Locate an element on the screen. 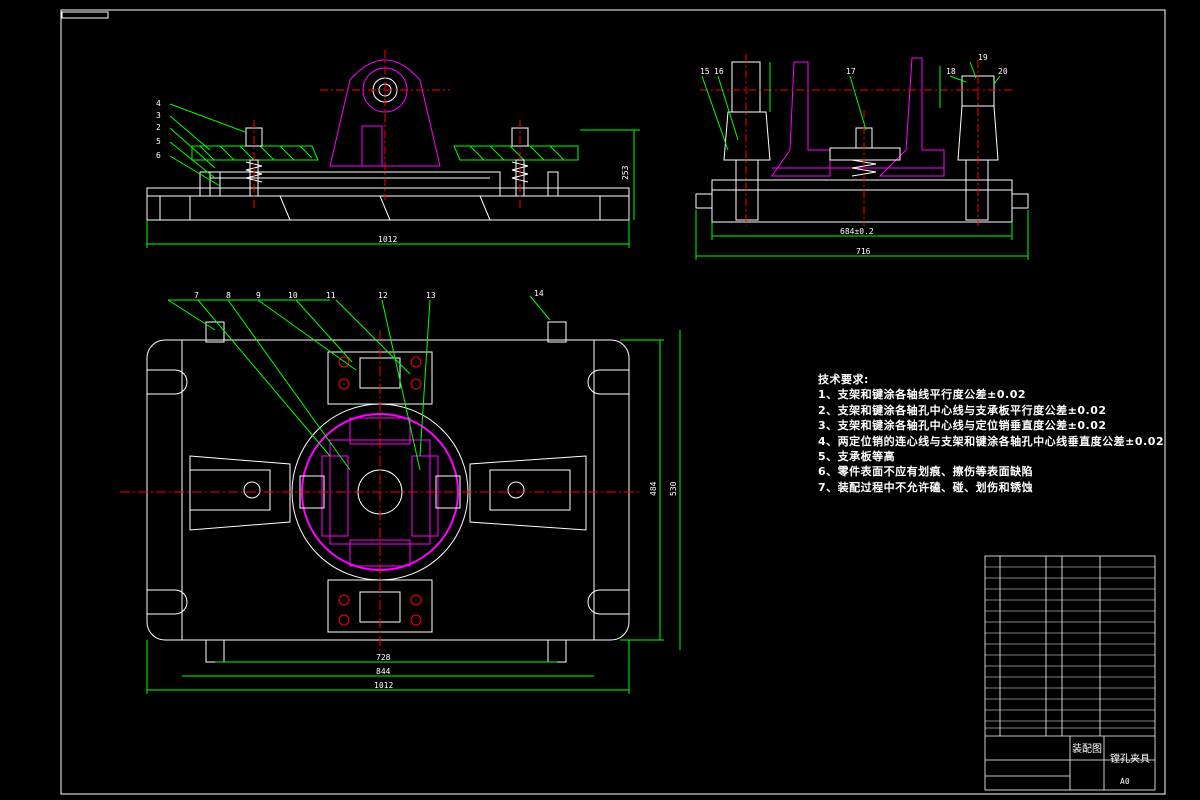  dimension-text: 728 is located at coordinates (383, 657).